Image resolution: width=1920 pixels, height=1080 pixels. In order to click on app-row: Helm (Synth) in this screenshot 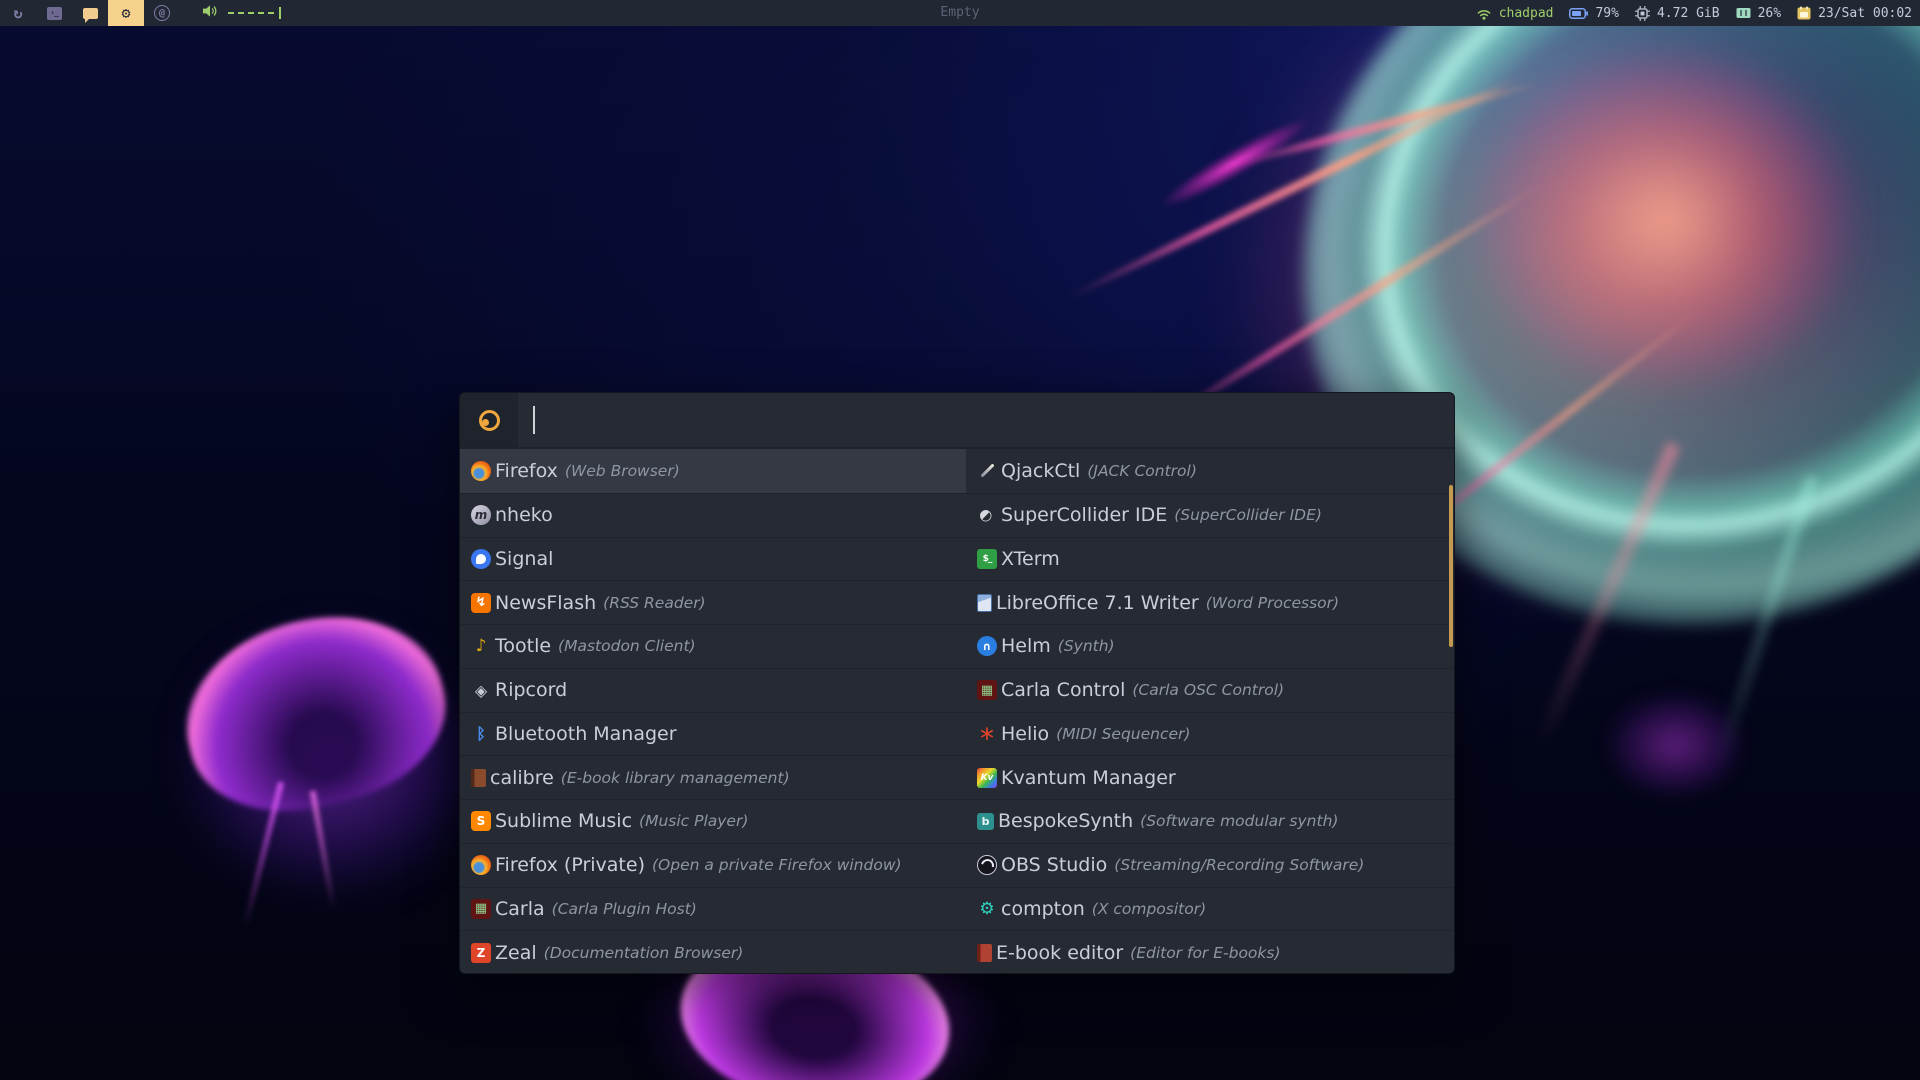, I will do `click(1210, 646)`.